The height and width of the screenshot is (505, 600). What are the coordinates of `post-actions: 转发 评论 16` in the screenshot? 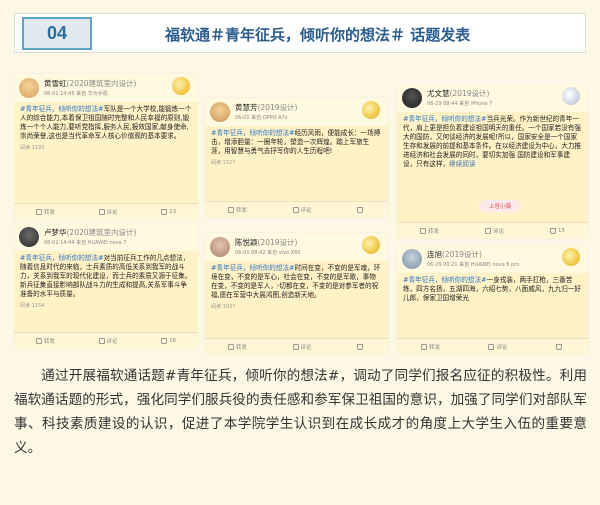 It's located at (106, 340).